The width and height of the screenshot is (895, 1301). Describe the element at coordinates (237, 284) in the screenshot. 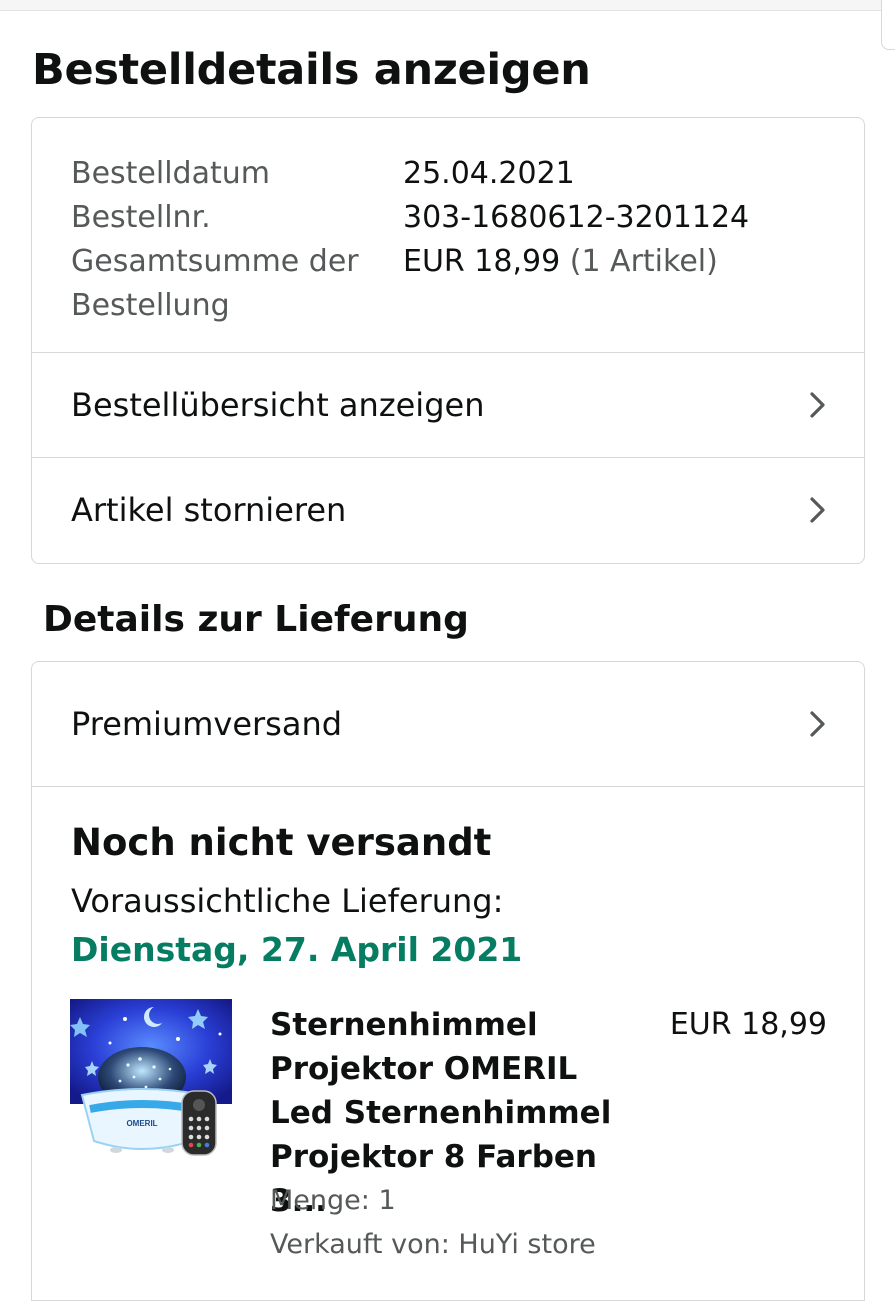

I see `order-total-label: Gesamtsumme der Bestellung` at that location.